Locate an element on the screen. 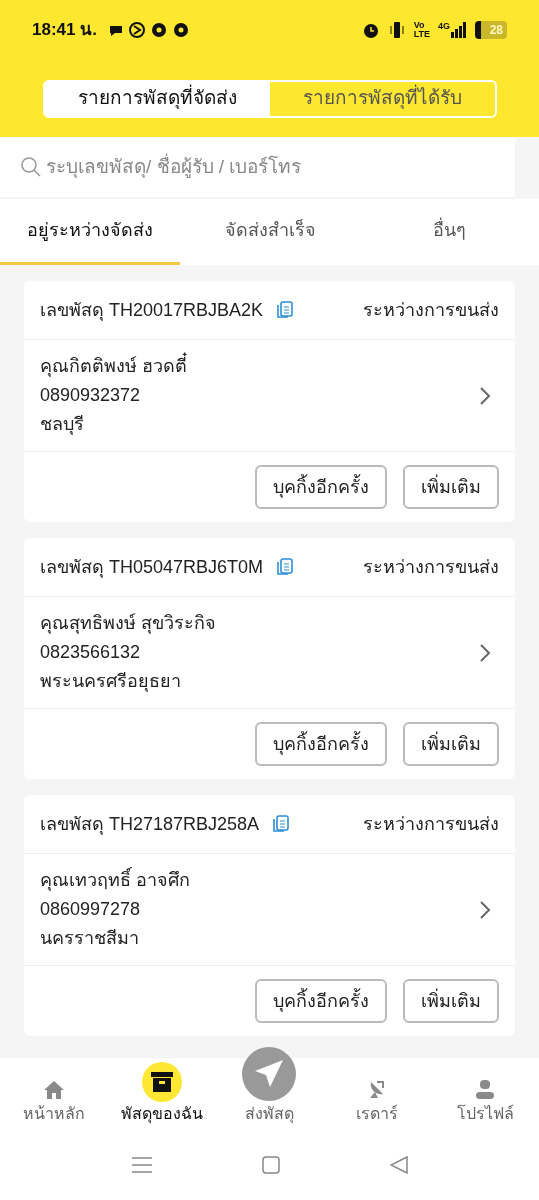  status-tab: อยู่ระหว่างจัดส่ง is located at coordinates (90, 232).